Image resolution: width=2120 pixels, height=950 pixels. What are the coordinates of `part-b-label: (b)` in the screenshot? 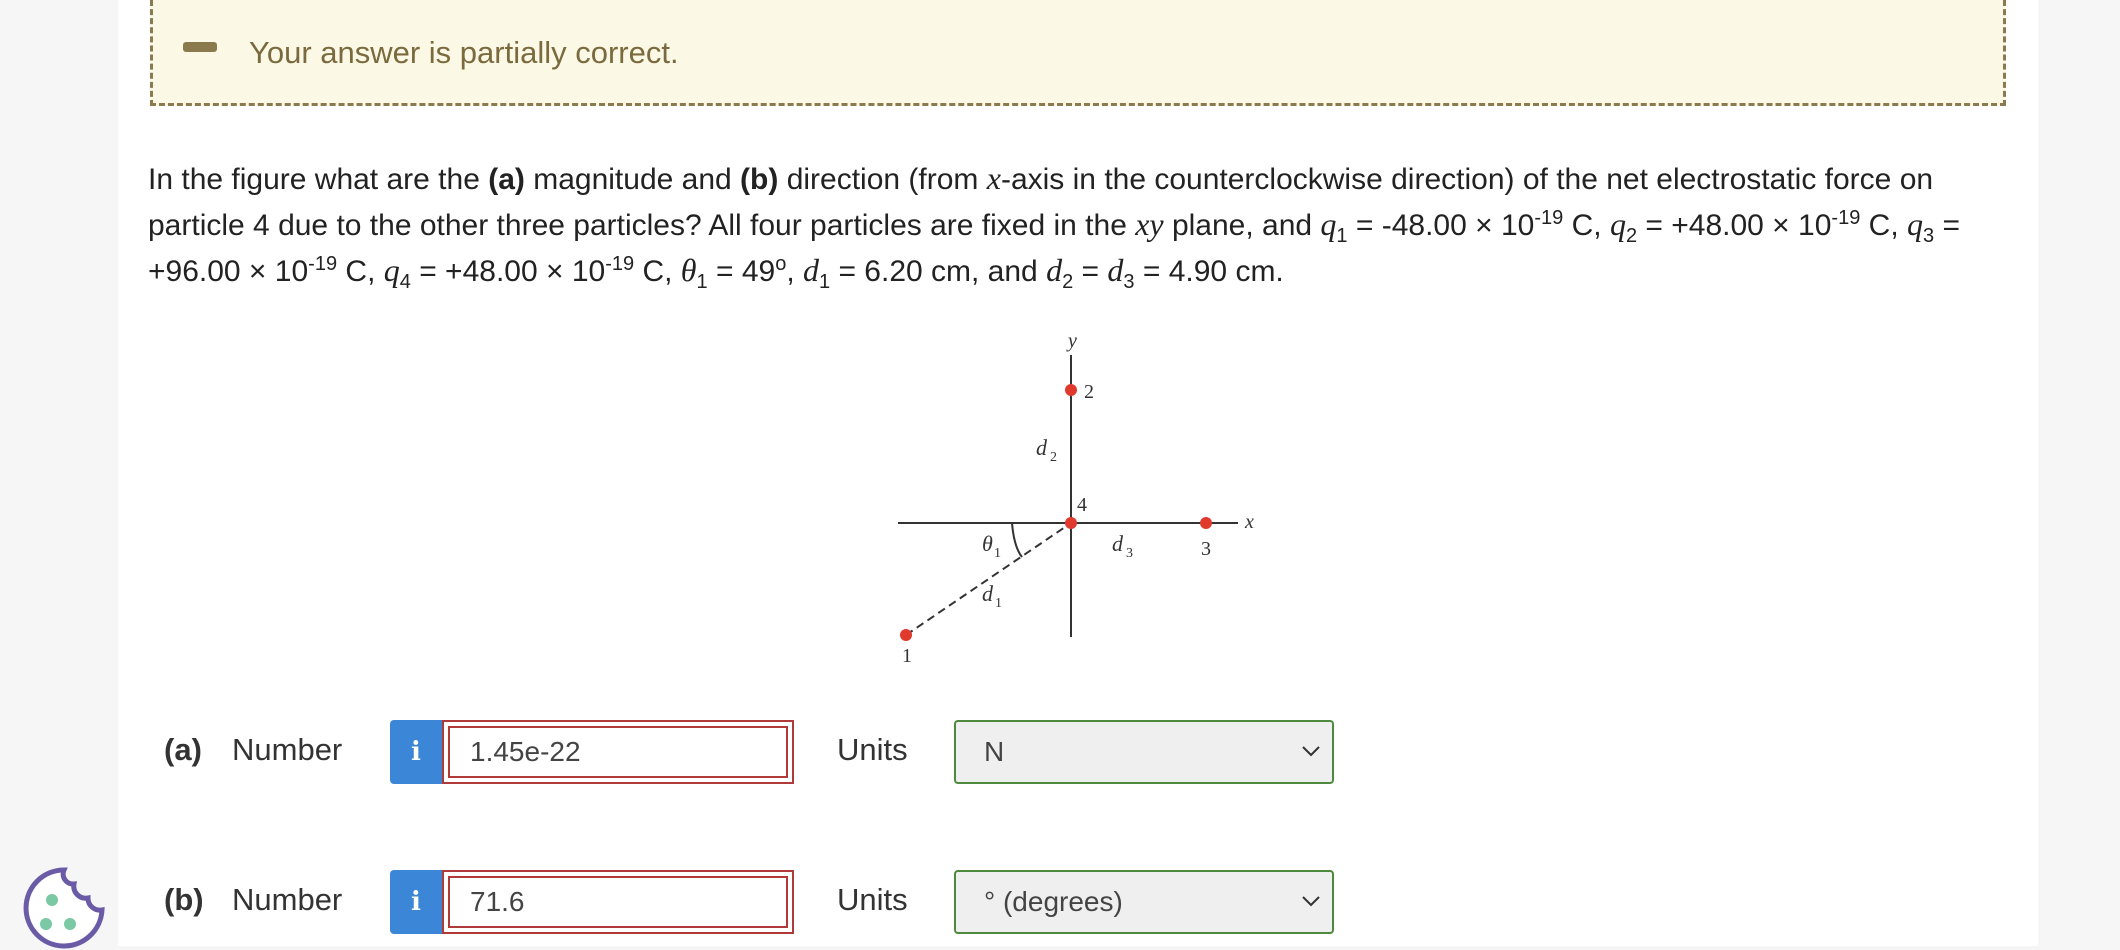 It's located at (184, 899).